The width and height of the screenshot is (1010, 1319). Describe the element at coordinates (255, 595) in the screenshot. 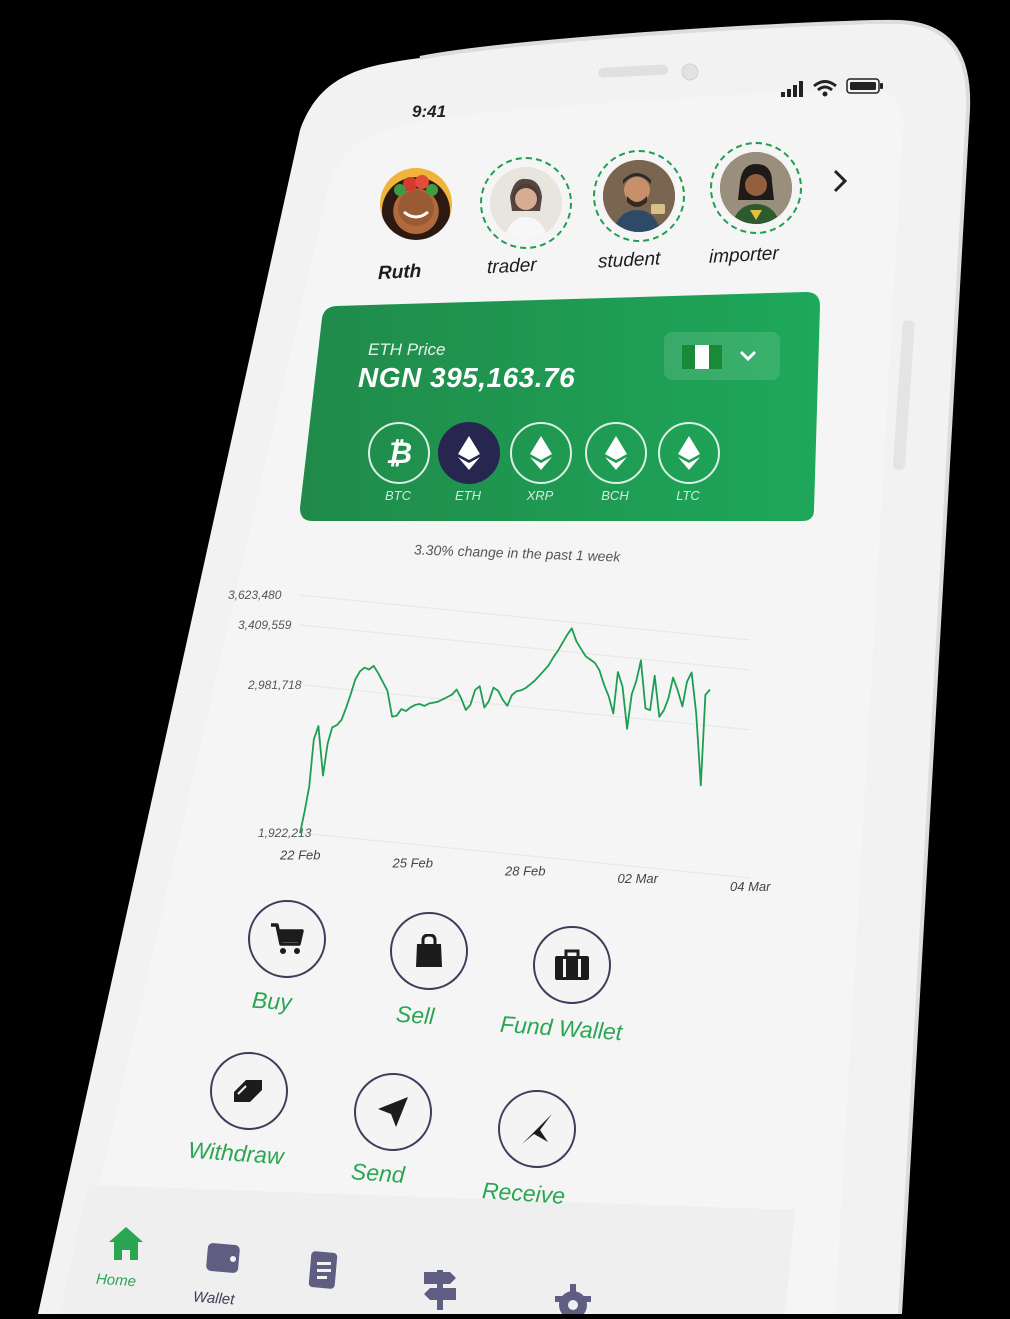

I see `y-tick-label: 3,623,480` at that location.